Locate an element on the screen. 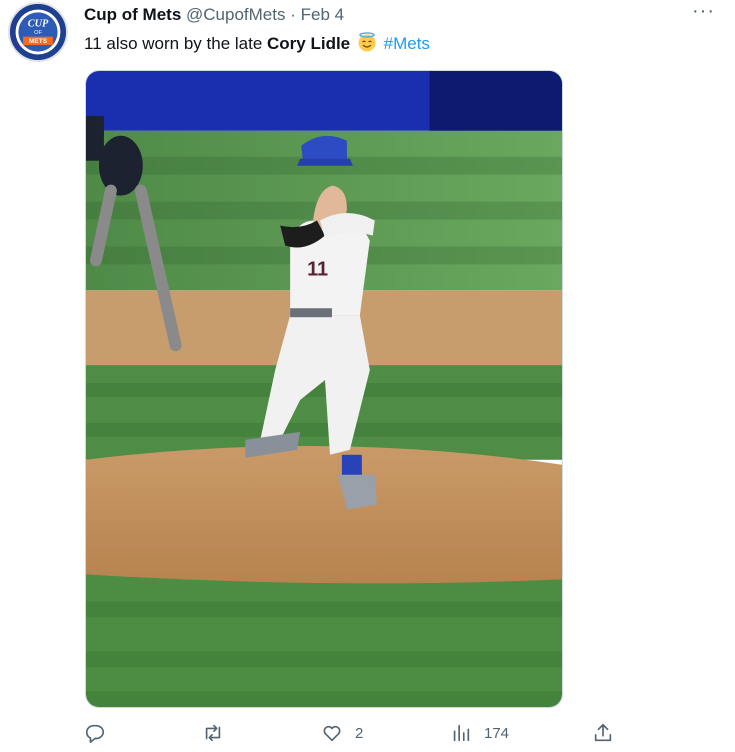 This screenshot has height=752, width=735. post-date: Feb 4 is located at coordinates (322, 14).